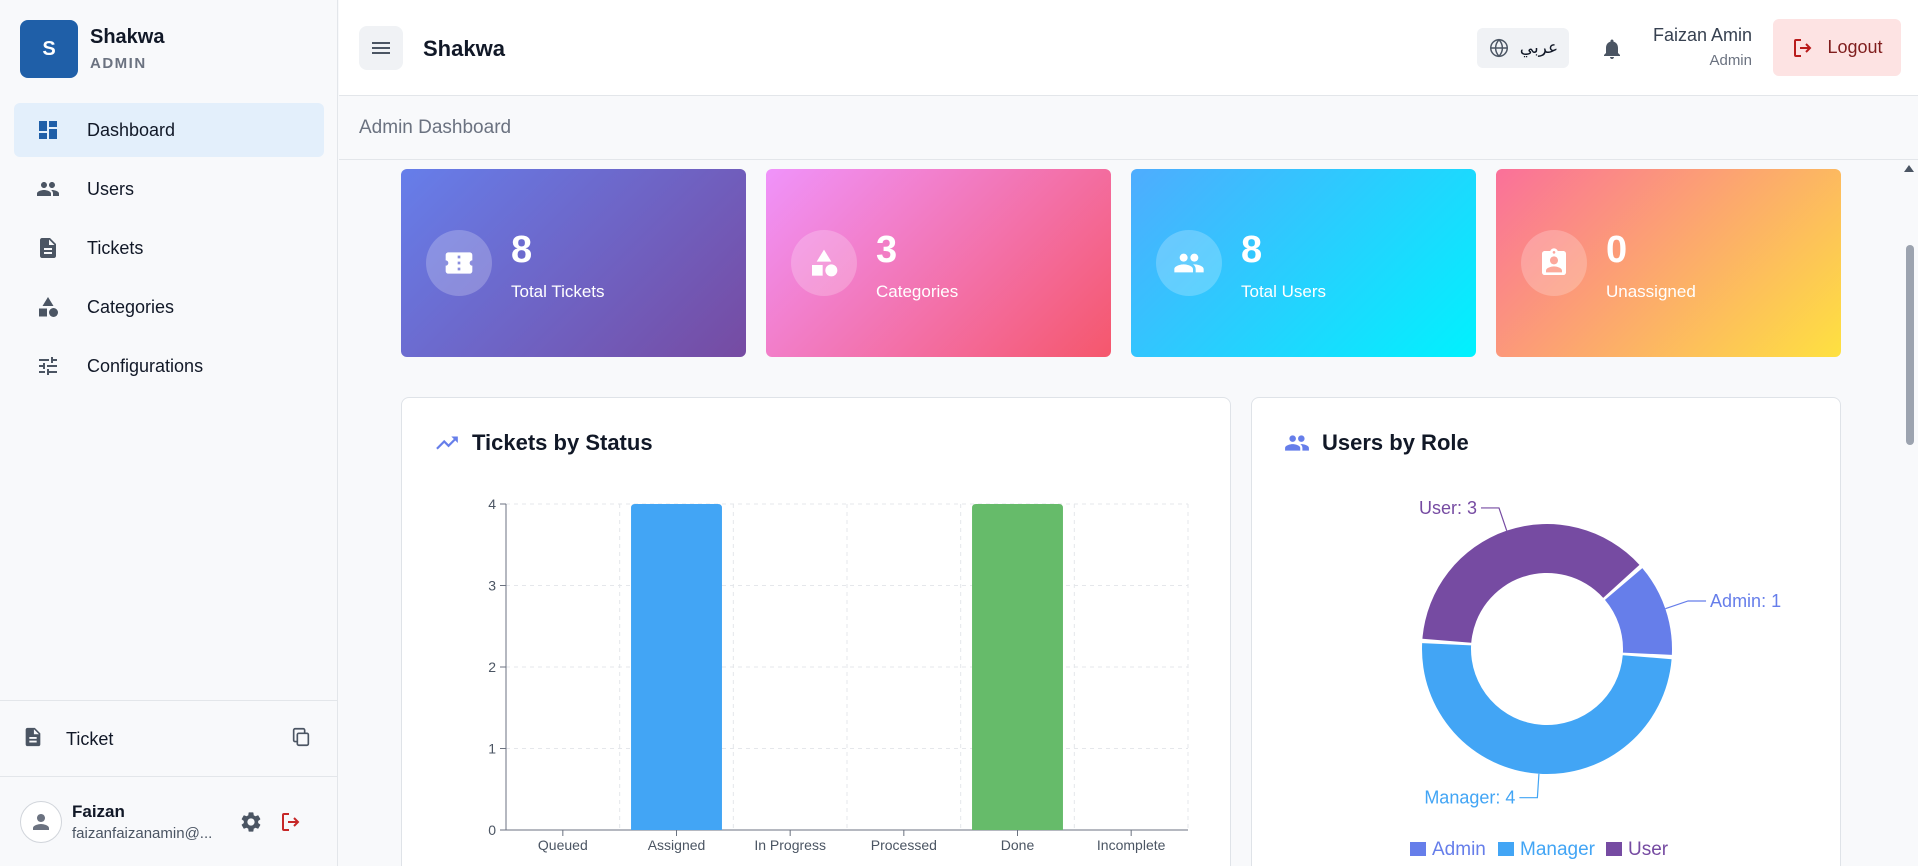 The width and height of the screenshot is (1918, 866). I want to click on breadcrumb: Admin Dashboard, so click(1128, 128).